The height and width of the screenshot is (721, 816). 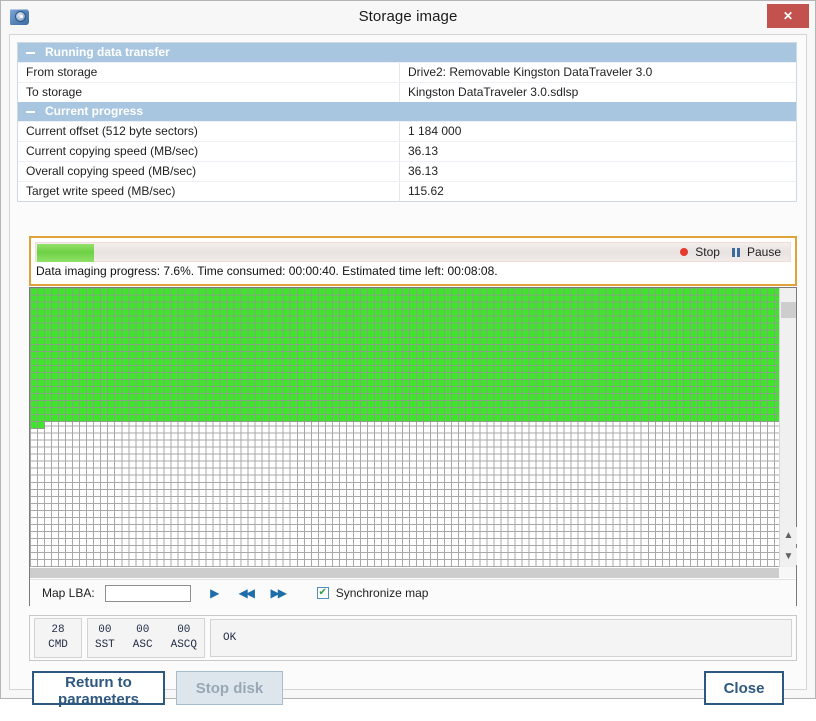 I want to click on table-row: Overall copying speed (MB/sec) 36.13, so click(x=407, y=171).